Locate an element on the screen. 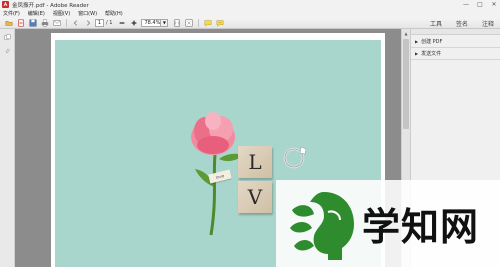 This screenshot has height=267, width=500. zoom-in-icon is located at coordinates (133, 22).